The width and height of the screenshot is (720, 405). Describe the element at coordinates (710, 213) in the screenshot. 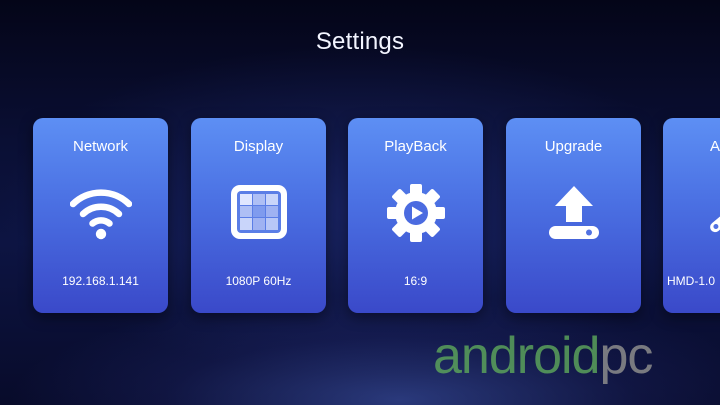

I see `wrench-icon` at that location.